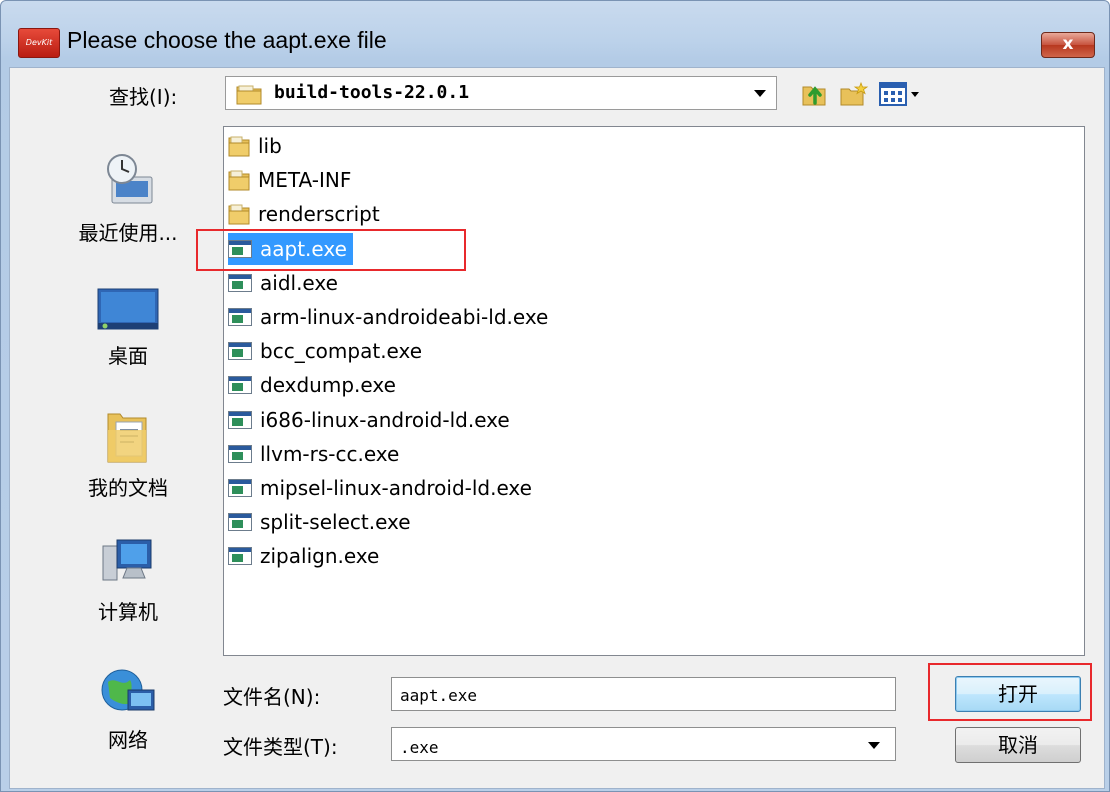 The image size is (1110, 792). I want to click on place-computer: 计算机, so click(128, 581).